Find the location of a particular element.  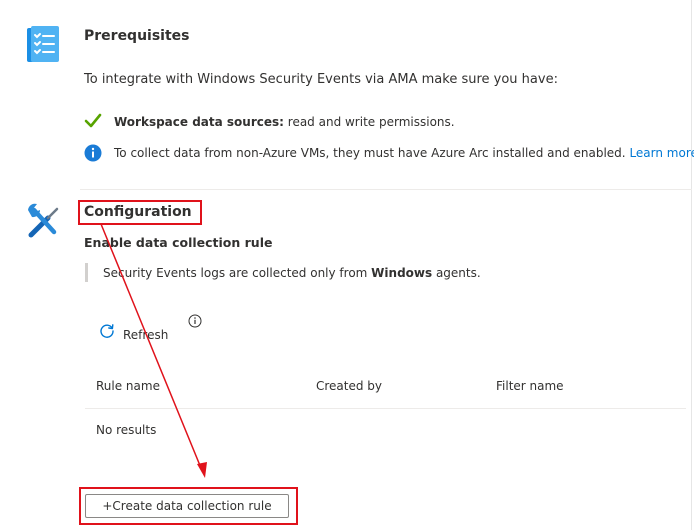

info-icon is located at coordinates (93, 155).